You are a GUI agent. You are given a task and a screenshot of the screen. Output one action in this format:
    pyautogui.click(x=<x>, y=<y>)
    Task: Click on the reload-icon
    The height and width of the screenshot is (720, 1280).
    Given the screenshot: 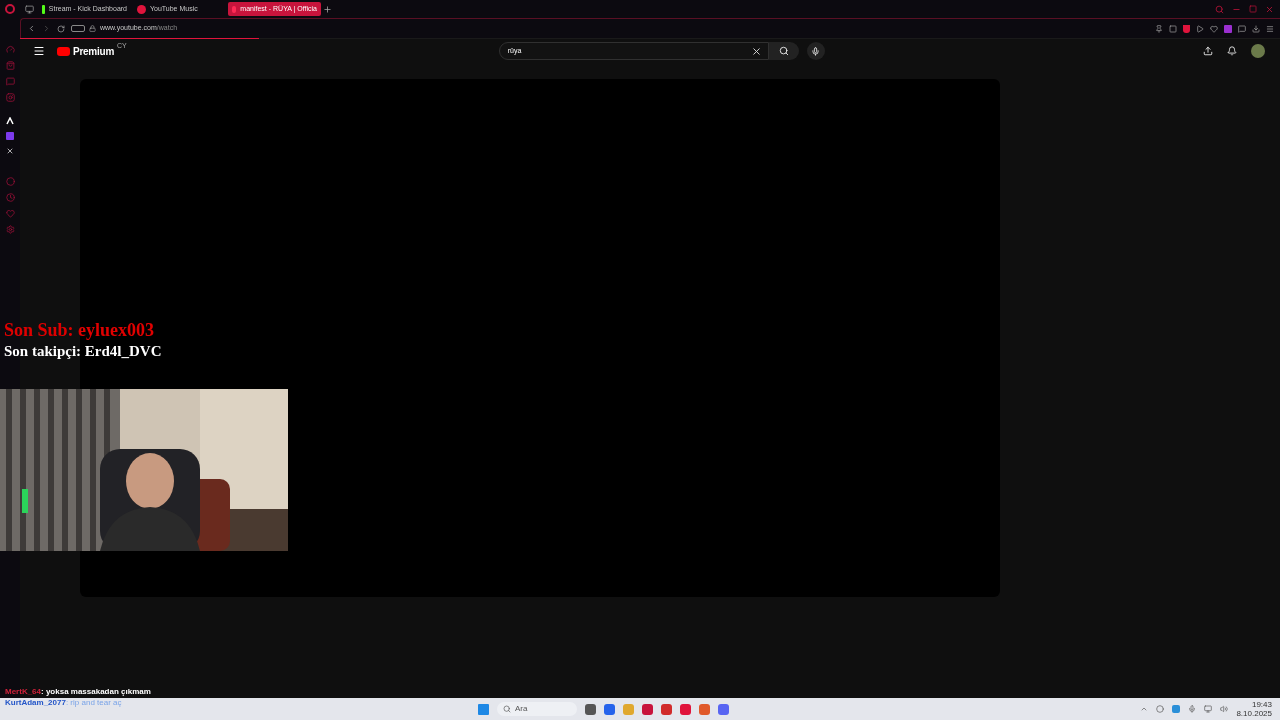 What is the action you would take?
    pyautogui.click(x=61, y=28)
    